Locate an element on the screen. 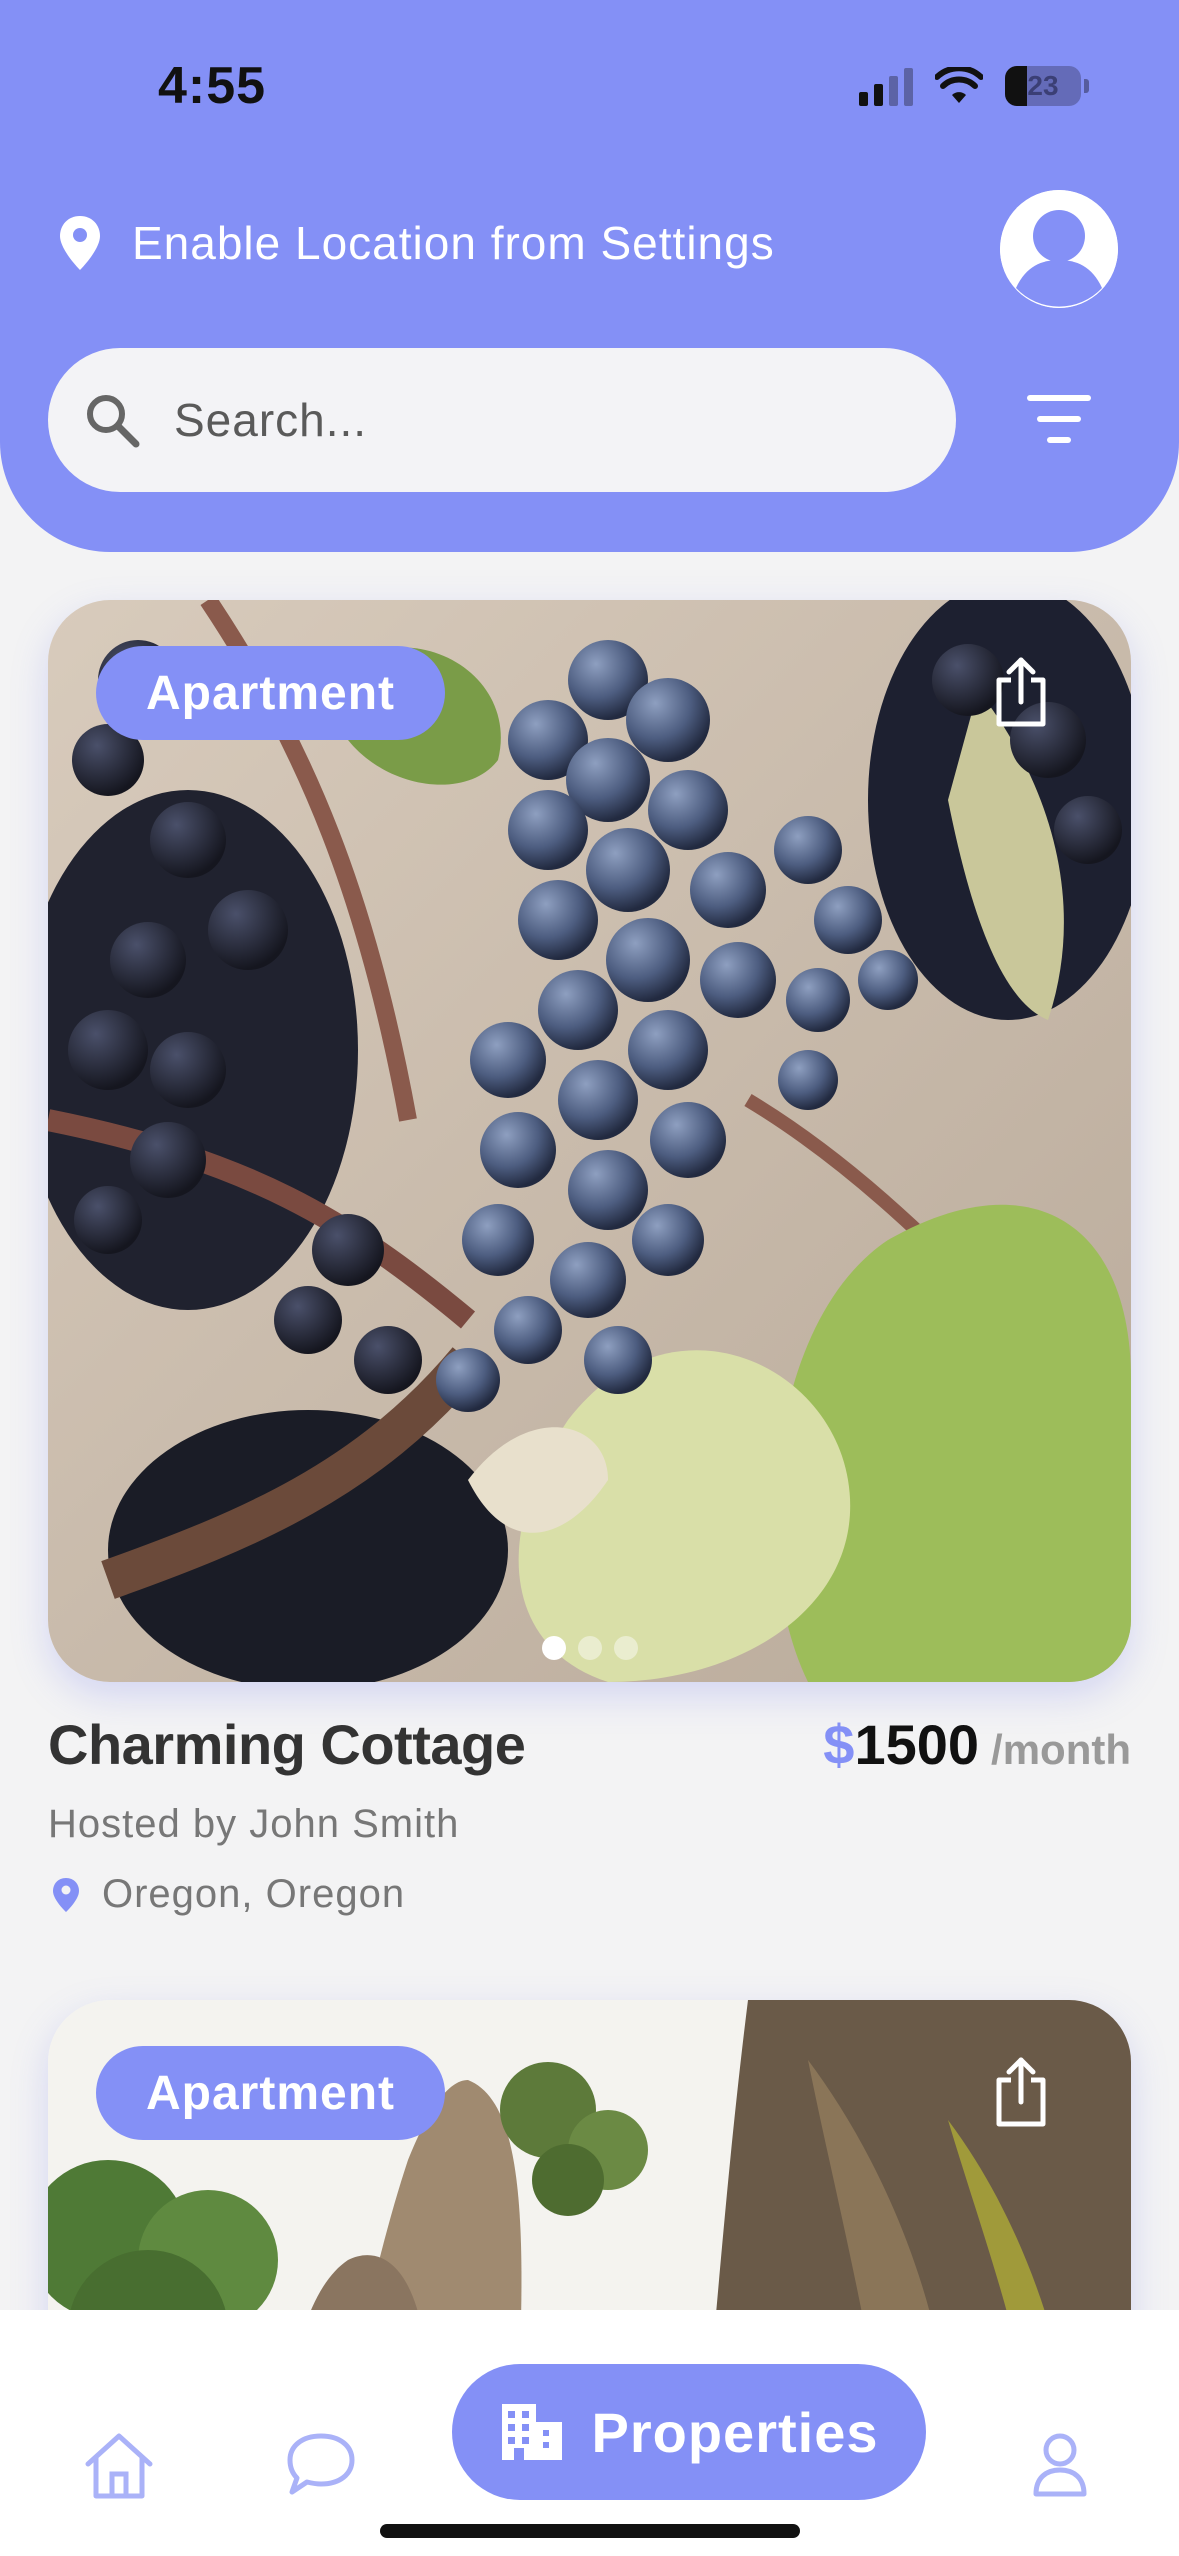 The width and height of the screenshot is (1179, 2556). cellular-signal-icon is located at coordinates (886, 86).